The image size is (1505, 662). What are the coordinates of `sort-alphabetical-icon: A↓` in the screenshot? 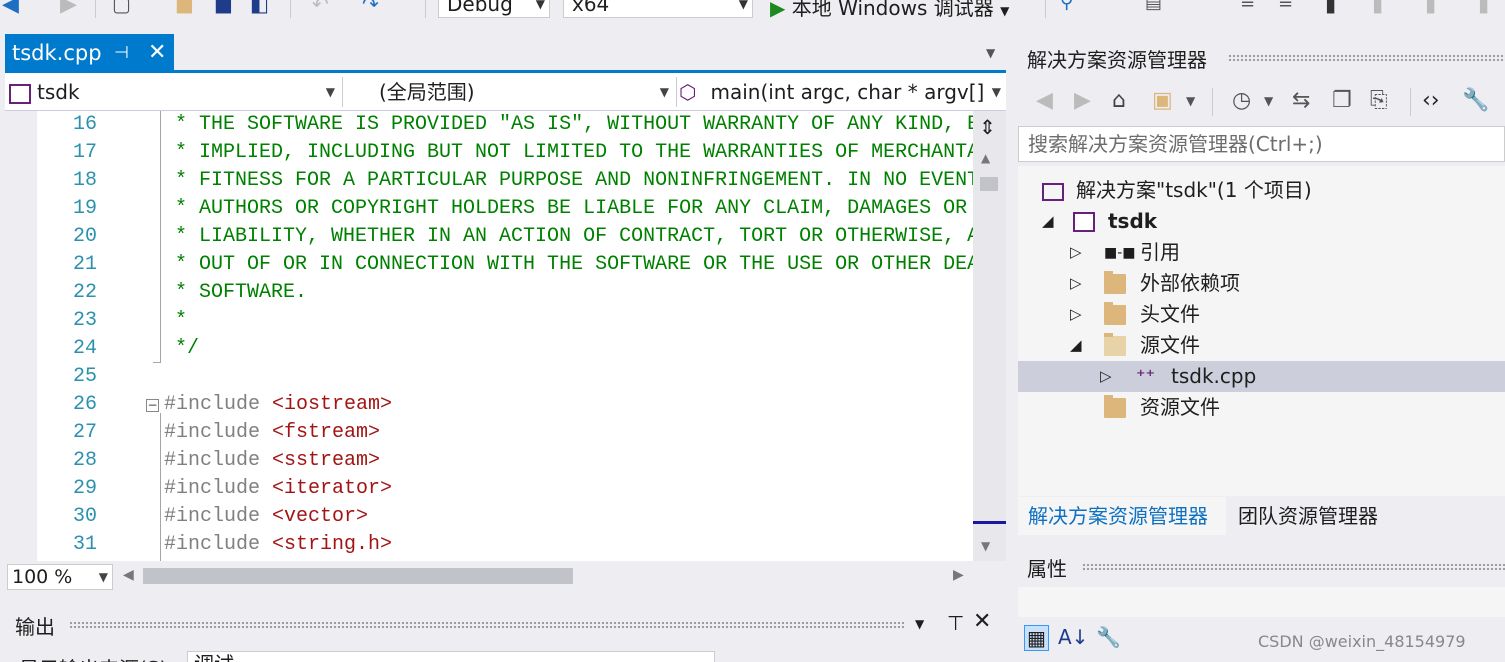 It's located at (1073, 637).